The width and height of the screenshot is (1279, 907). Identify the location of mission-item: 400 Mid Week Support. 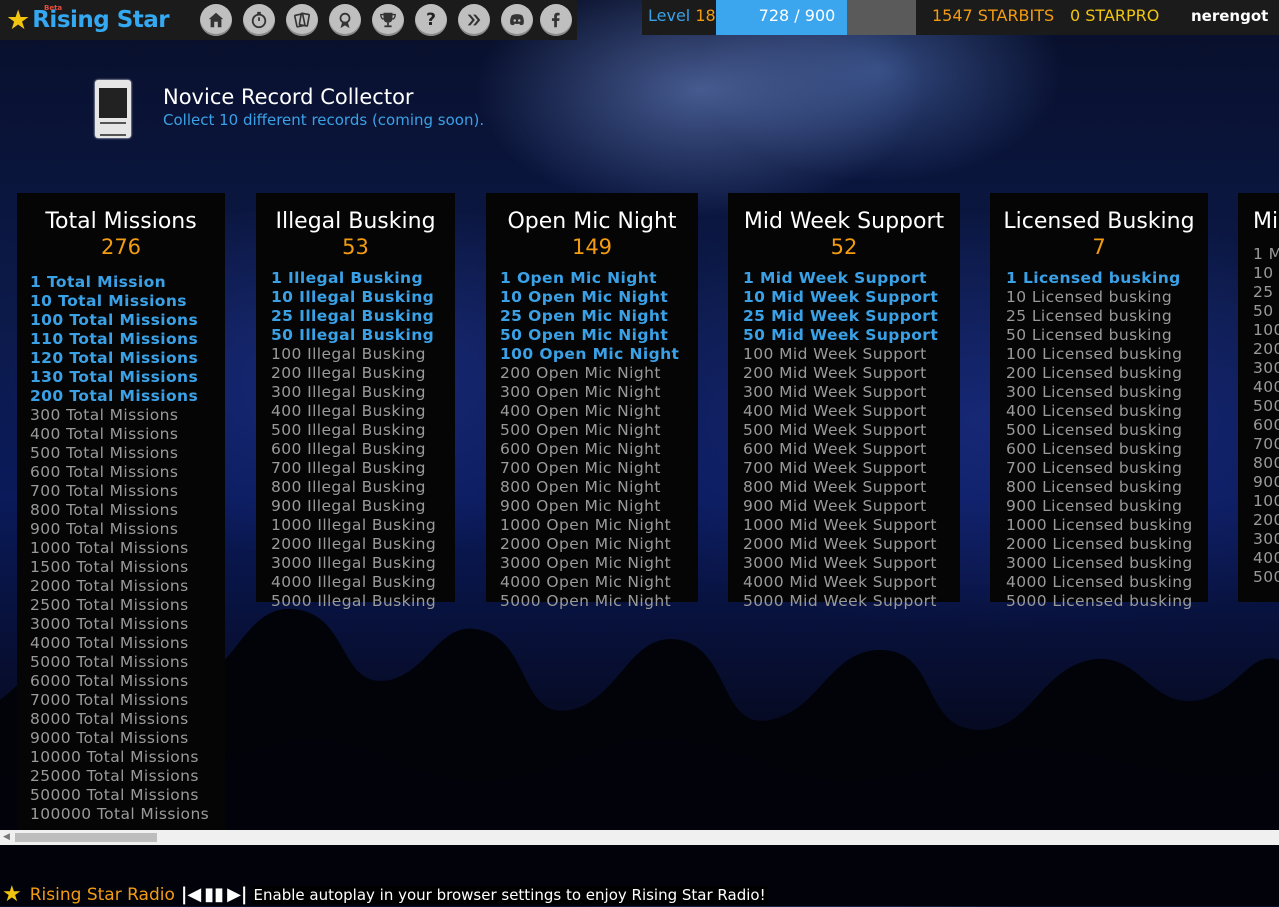
(835, 411).